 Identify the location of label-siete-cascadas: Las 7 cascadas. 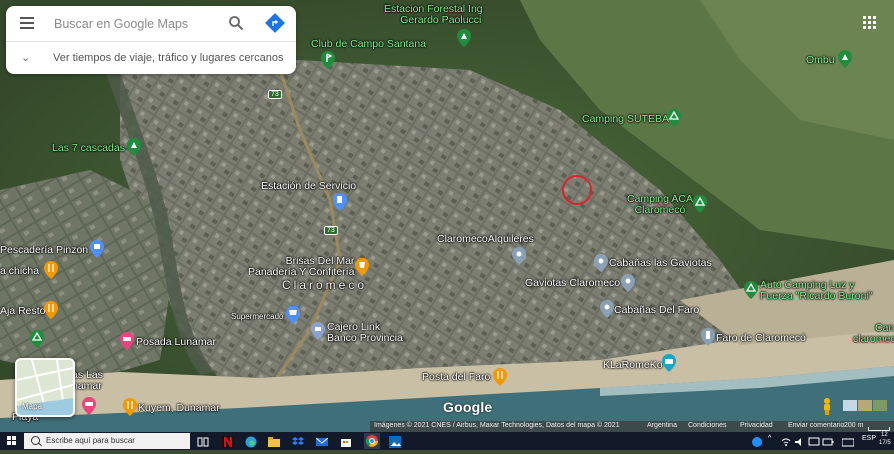
(88, 148).